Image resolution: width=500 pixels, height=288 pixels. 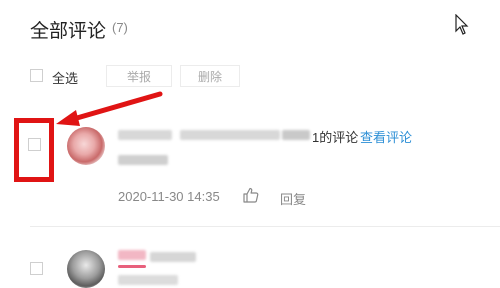 What do you see at coordinates (36, 75) in the screenshot?
I see `select-all-checkbox` at bounding box center [36, 75].